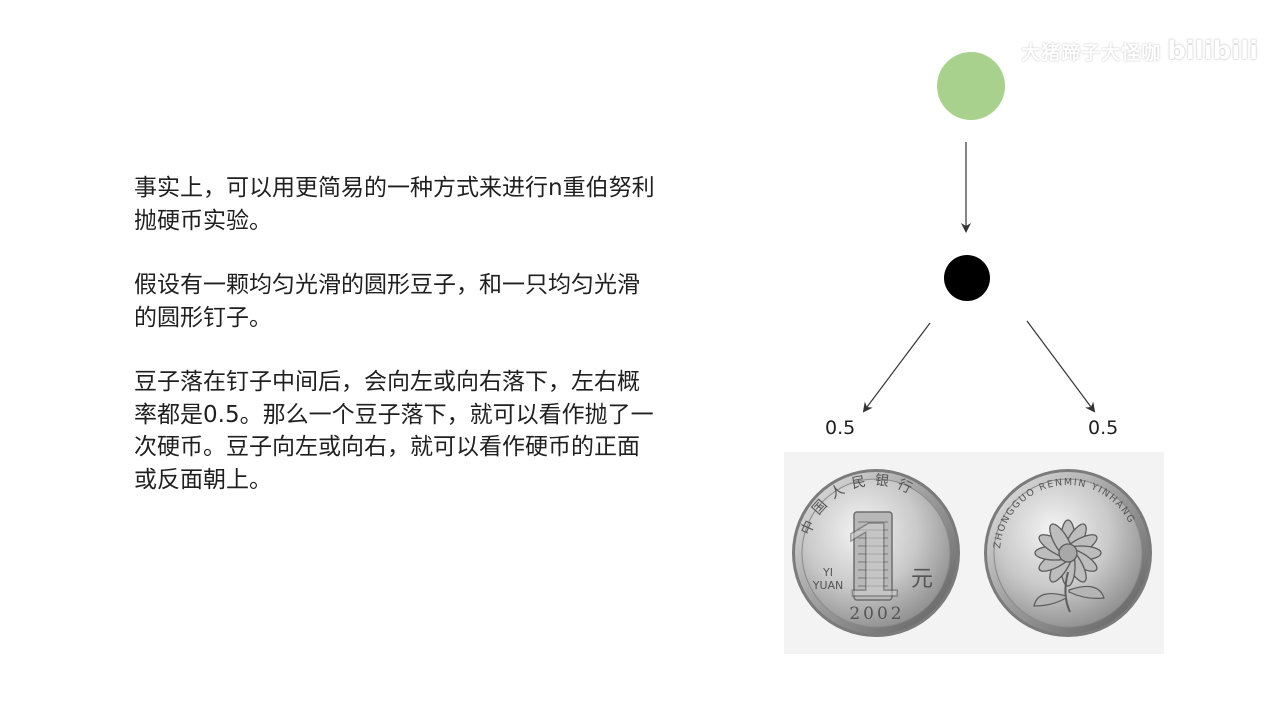  I want to click on coin-image-background, so click(974, 553).